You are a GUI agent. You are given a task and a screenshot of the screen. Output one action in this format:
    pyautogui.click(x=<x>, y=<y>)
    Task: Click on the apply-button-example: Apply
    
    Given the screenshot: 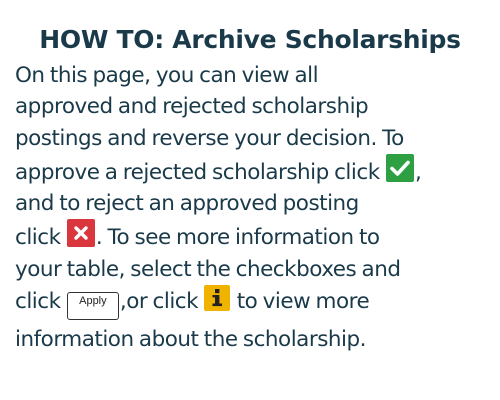 What is the action you would take?
    pyautogui.click(x=92, y=306)
    